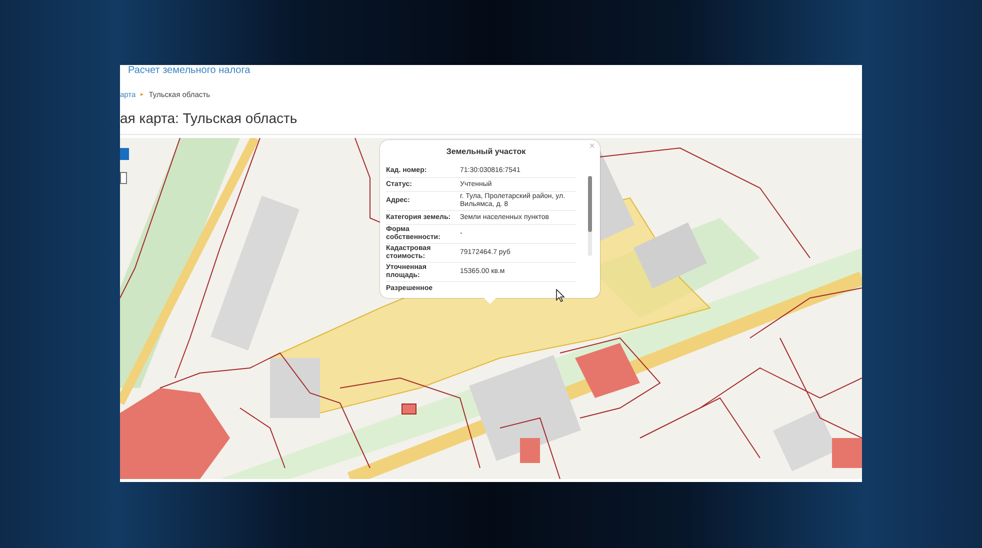 The image size is (982, 548). What do you see at coordinates (486, 151) in the screenshot?
I see `popup-title: Земельный участок` at bounding box center [486, 151].